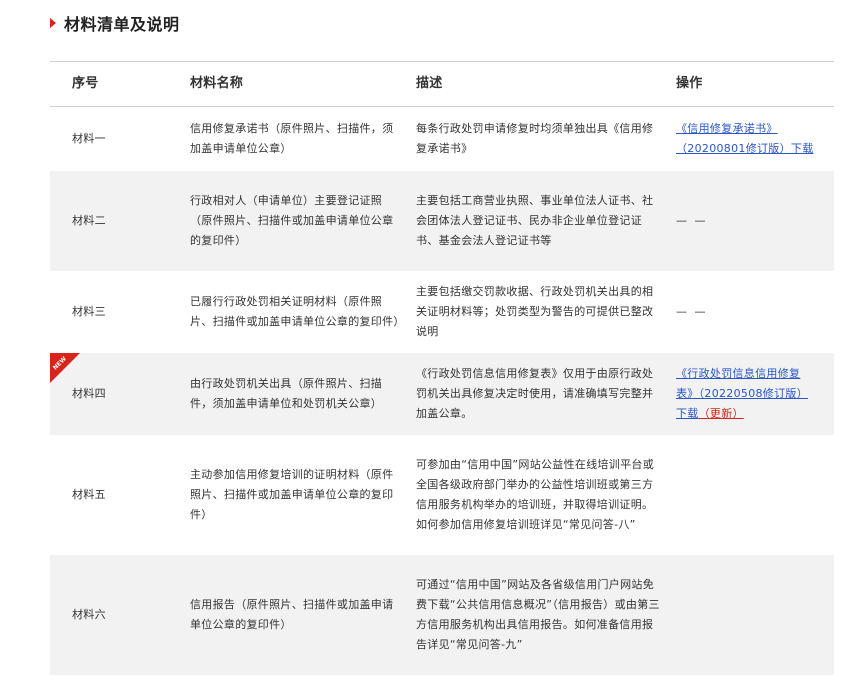 Image resolution: width=864 pixels, height=699 pixels. What do you see at coordinates (89, 311) in the screenshot?
I see `row-no: 材料三` at bounding box center [89, 311].